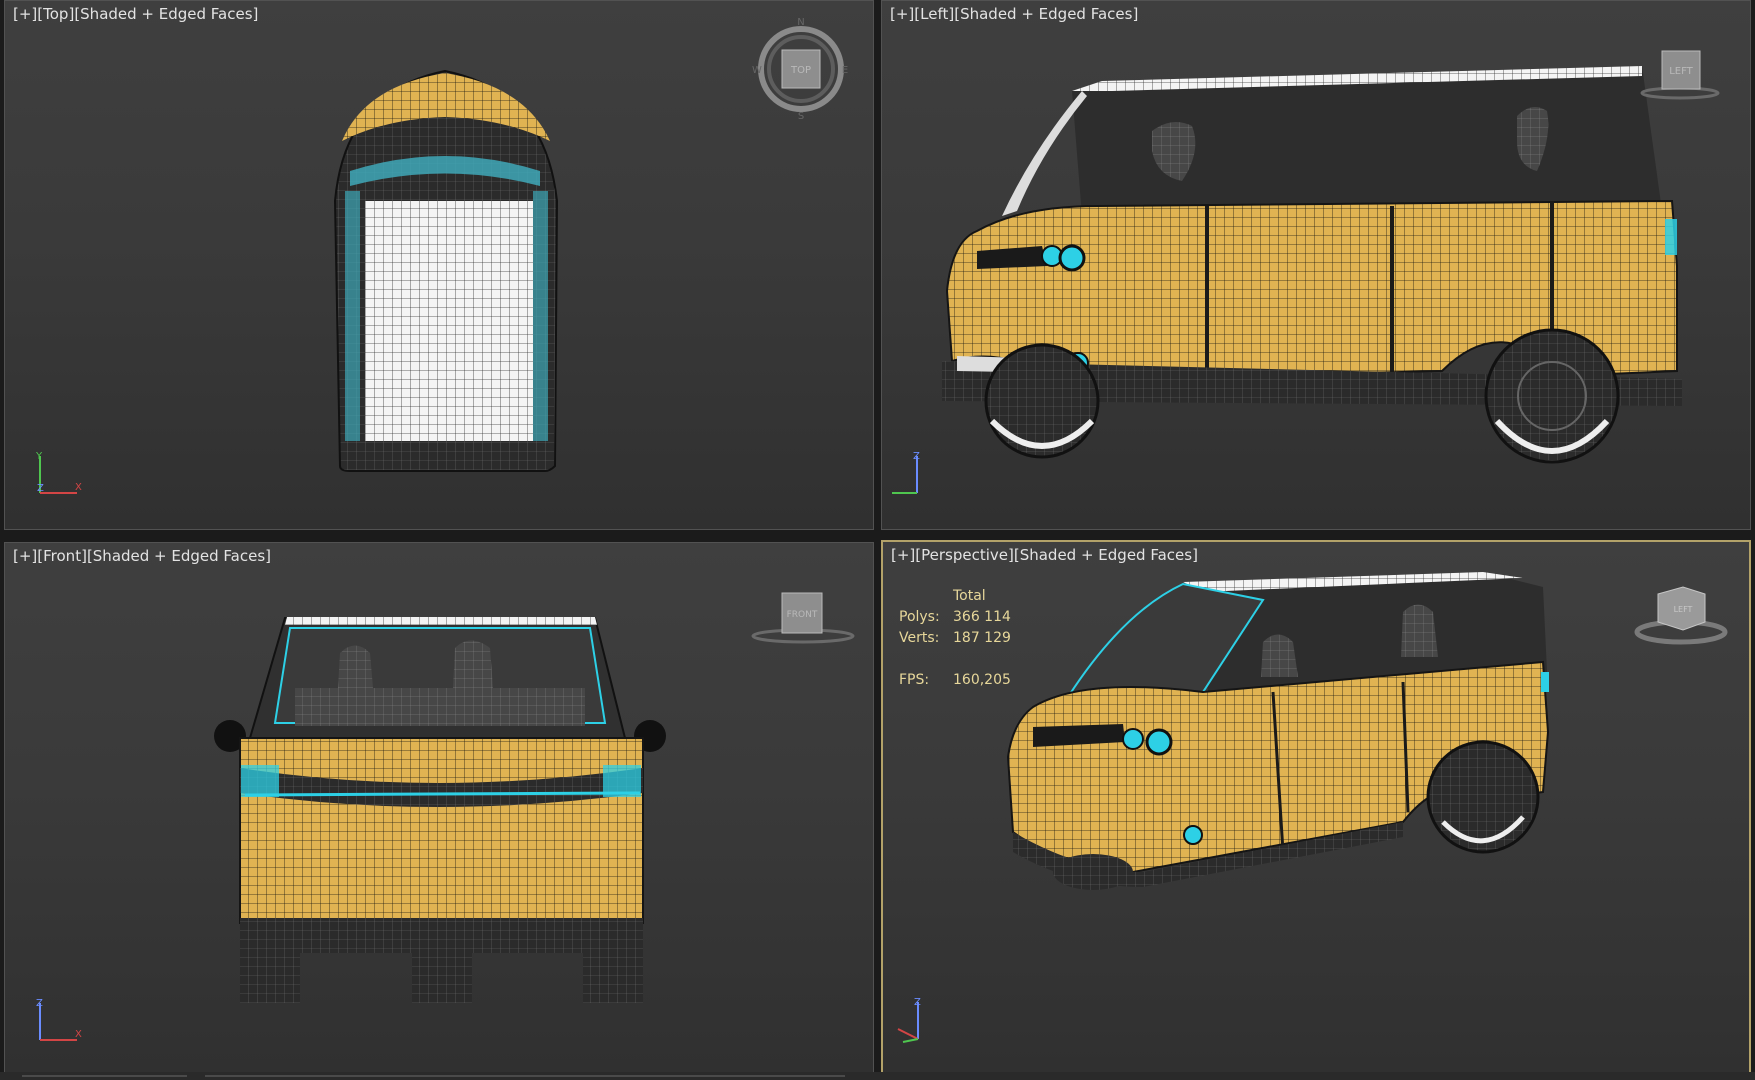 This screenshot has width=1755, height=1080. I want to click on axis-tripod: Z X, so click(59, 1019).